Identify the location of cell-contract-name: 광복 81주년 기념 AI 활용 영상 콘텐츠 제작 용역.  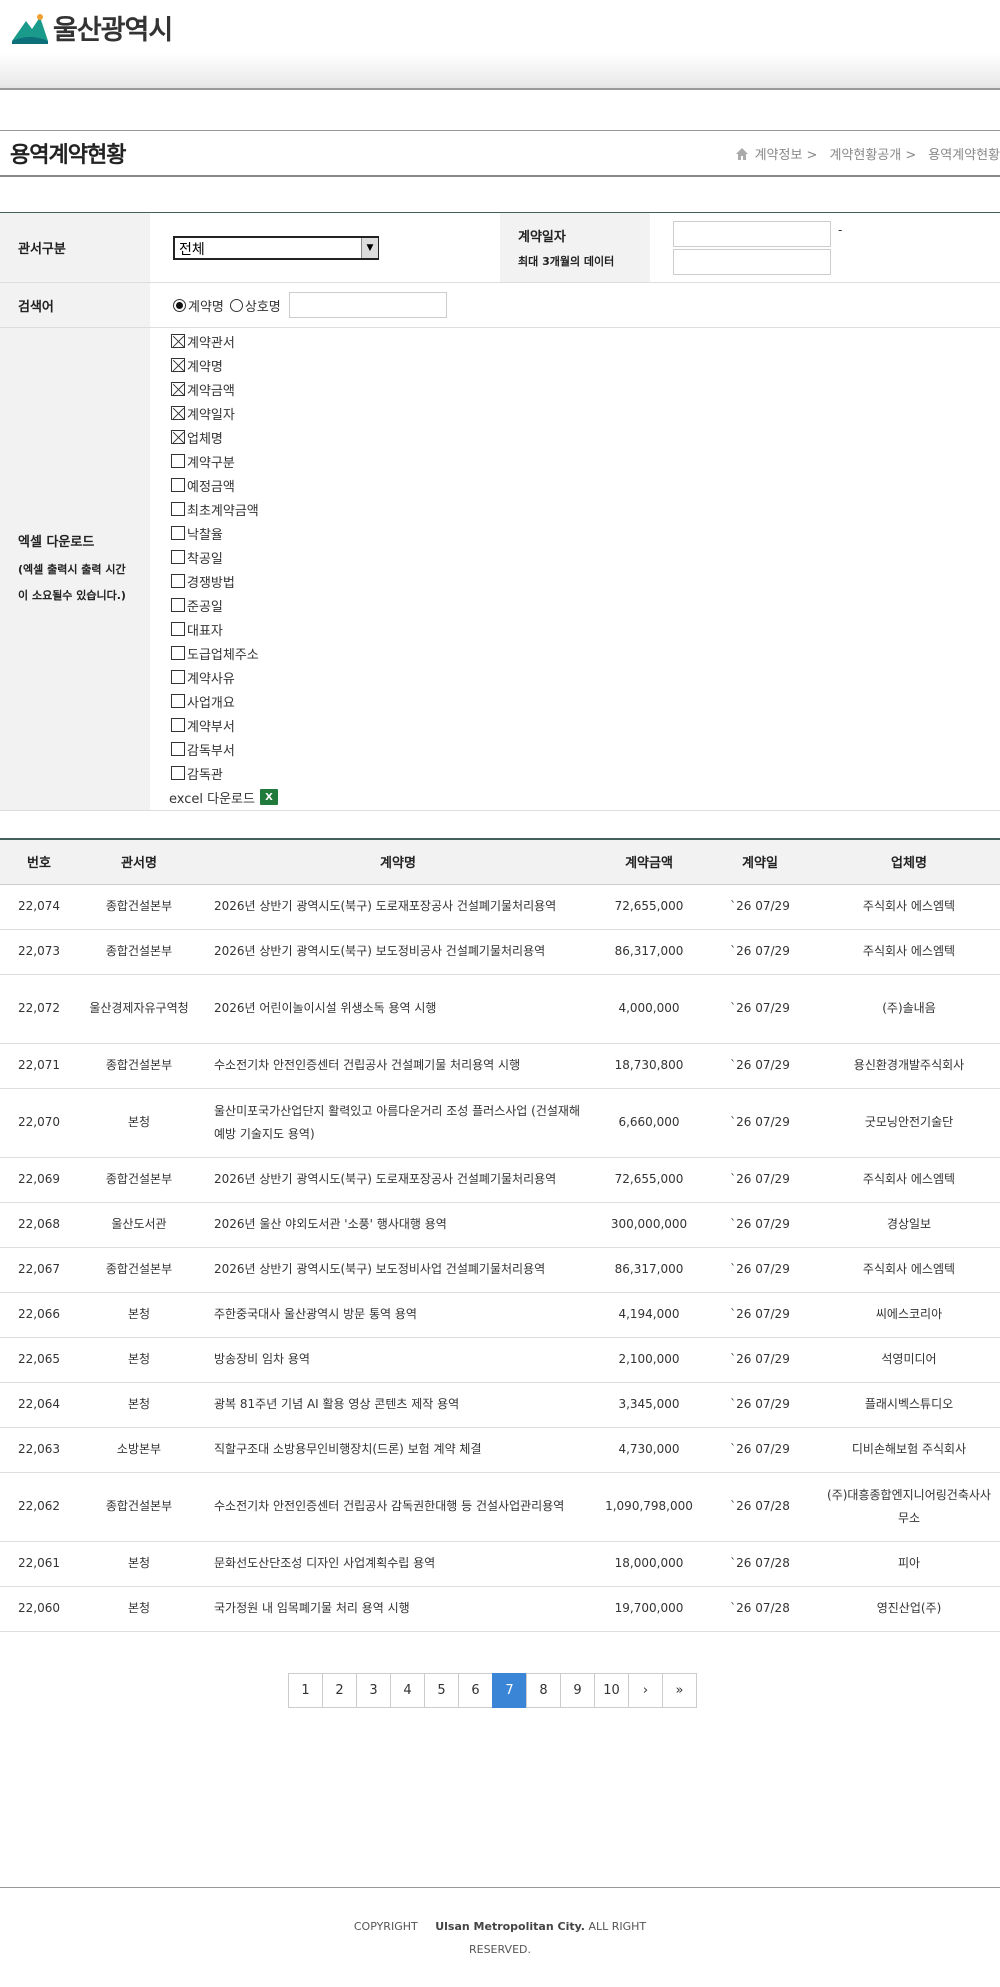
(398, 1405).